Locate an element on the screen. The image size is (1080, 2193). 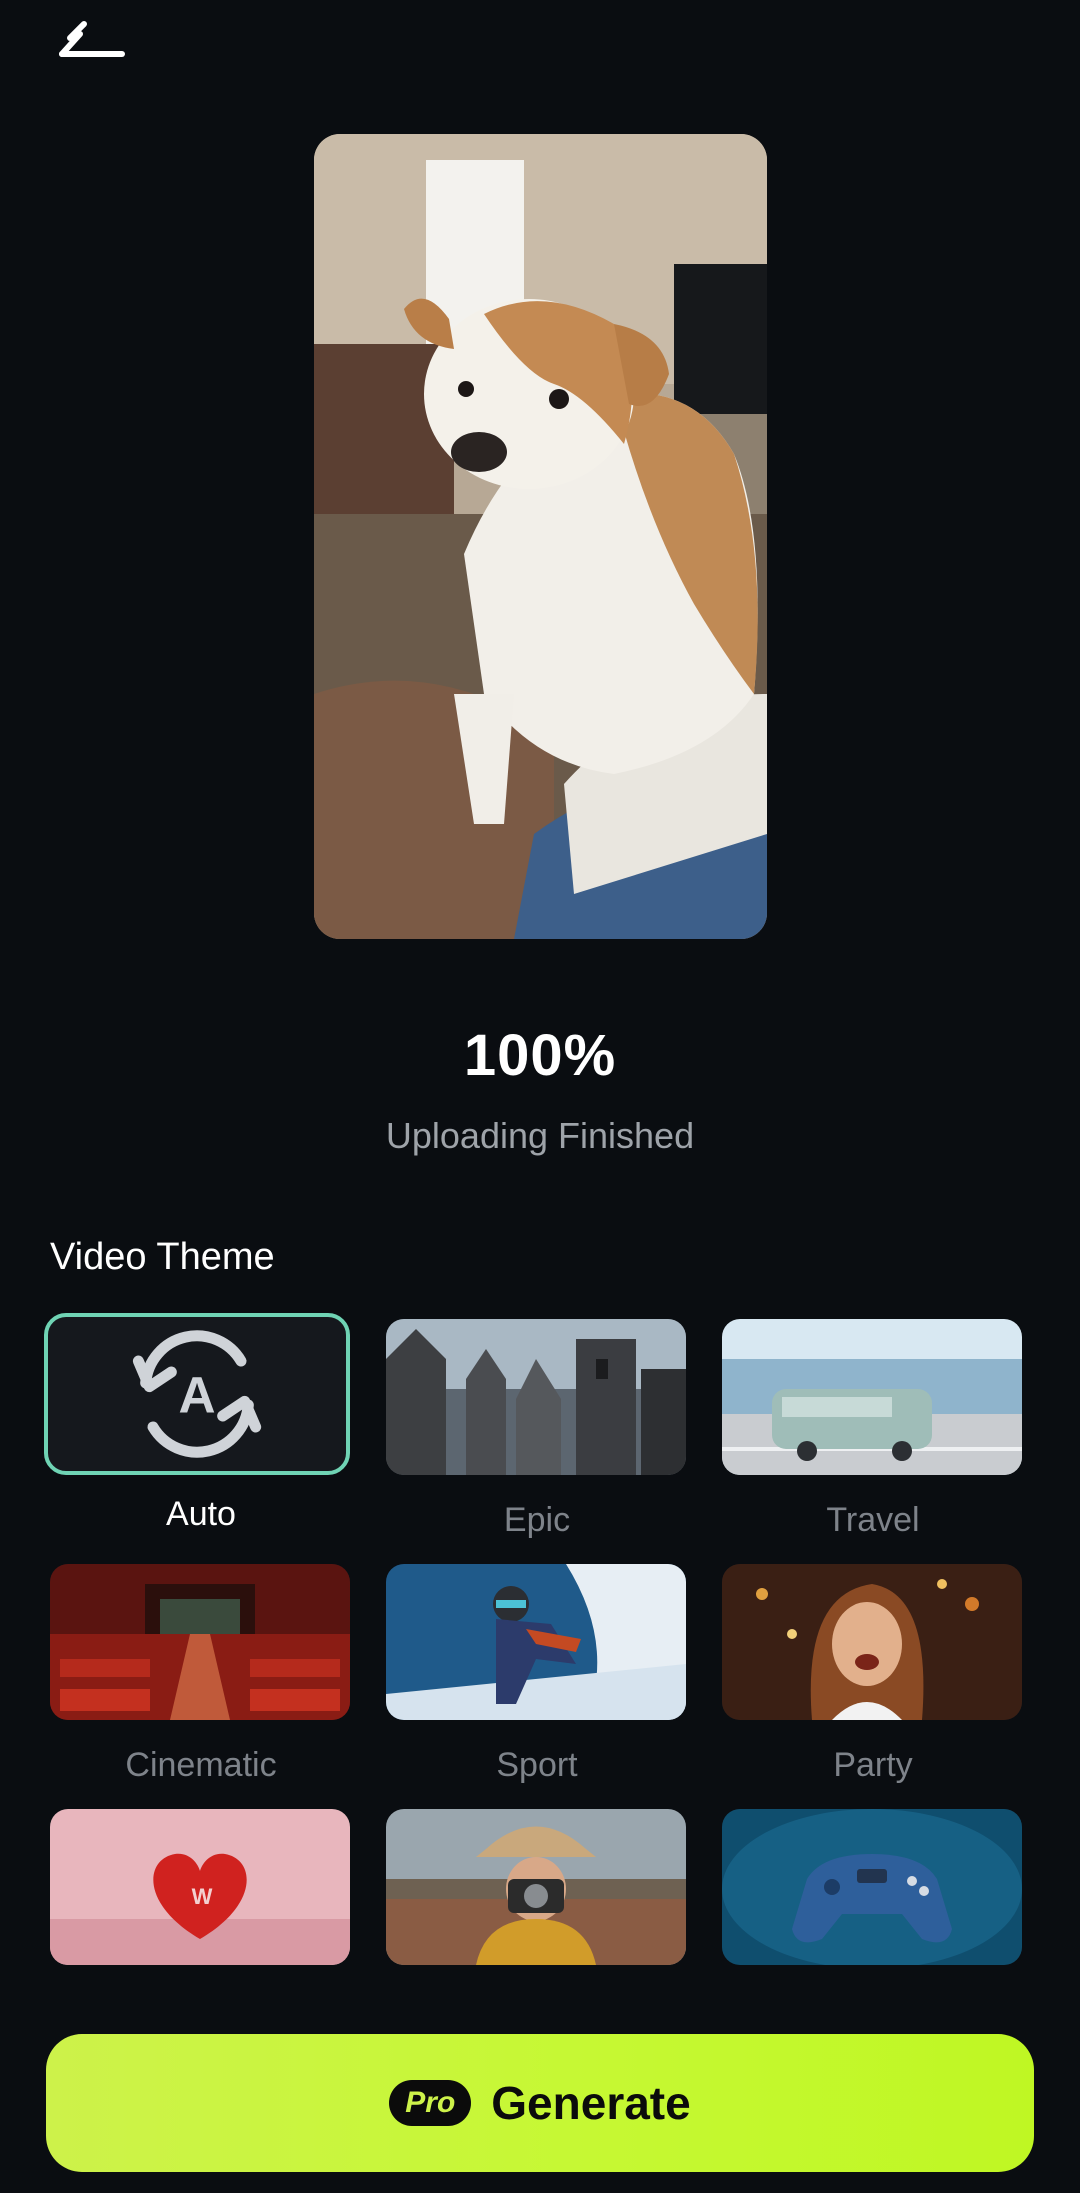
theme-epic: Epic is located at coordinates (537, 1429).